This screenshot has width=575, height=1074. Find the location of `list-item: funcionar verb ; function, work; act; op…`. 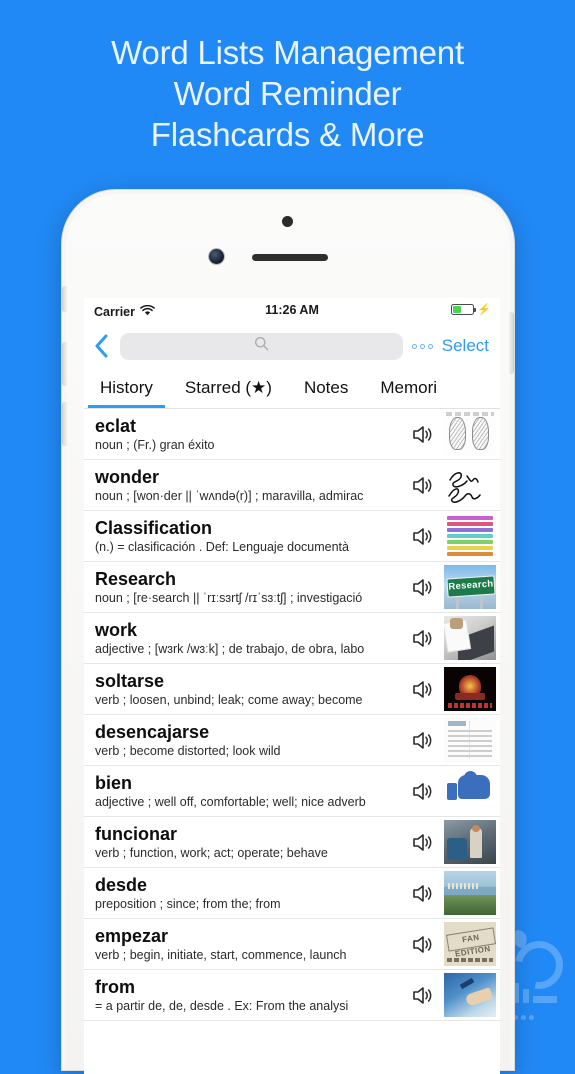

list-item: funcionar verb ; function, work; act; op… is located at coordinates (292, 842).